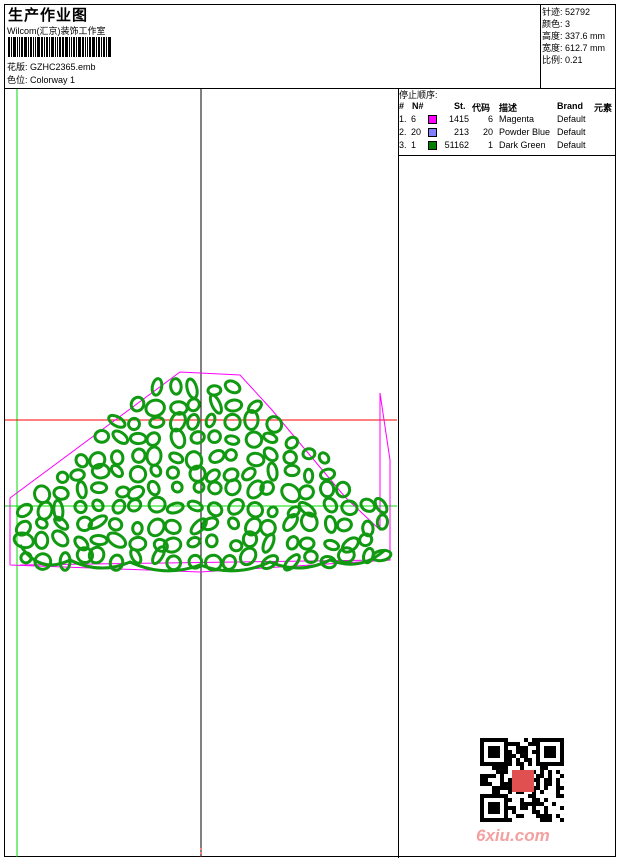  I want to click on watermark-text: 6xiu.com, so click(513, 835).